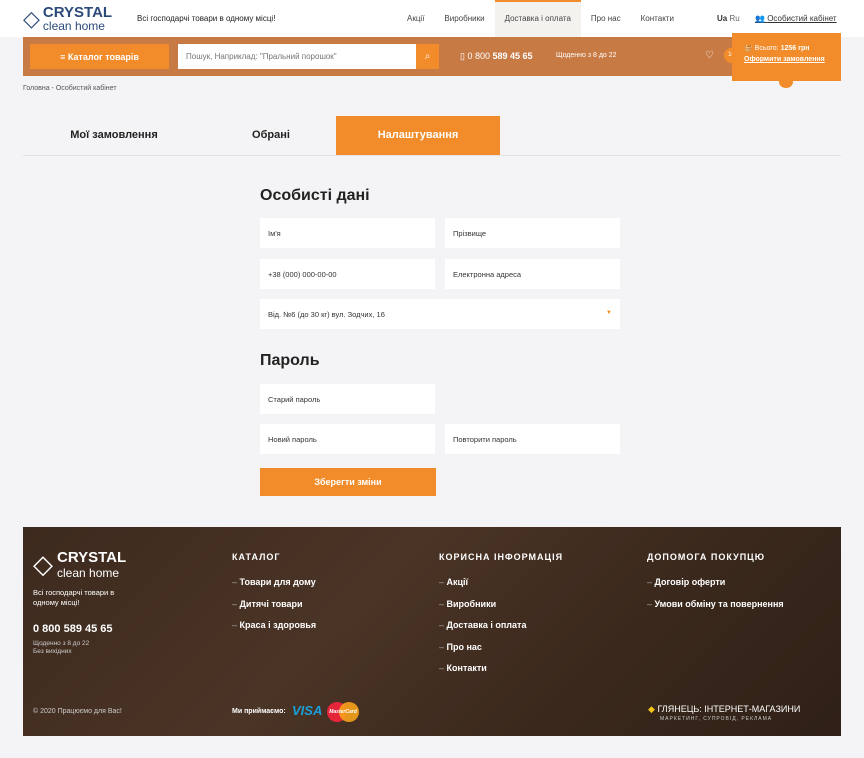 This screenshot has height=758, width=864. Describe the element at coordinates (760, 18) in the screenshot. I see `user-icon: 👥` at that location.